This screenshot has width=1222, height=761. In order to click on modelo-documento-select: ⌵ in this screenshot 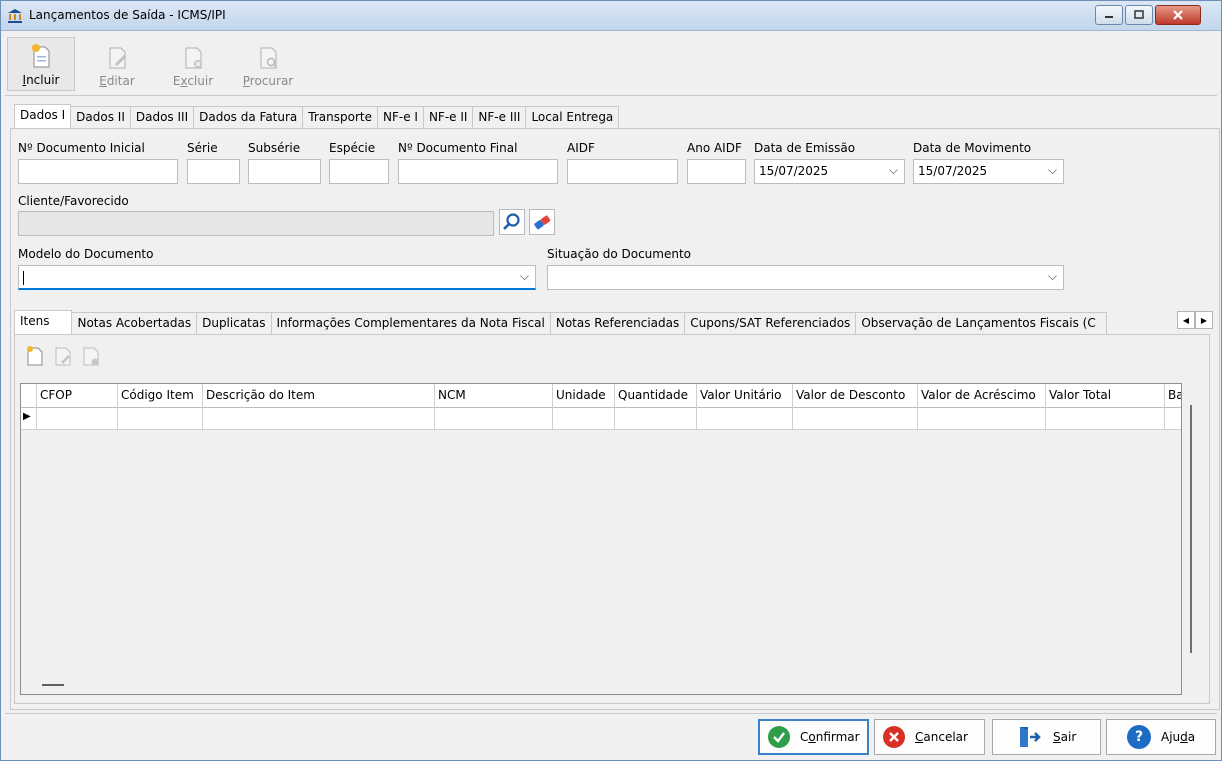, I will do `click(277, 277)`.